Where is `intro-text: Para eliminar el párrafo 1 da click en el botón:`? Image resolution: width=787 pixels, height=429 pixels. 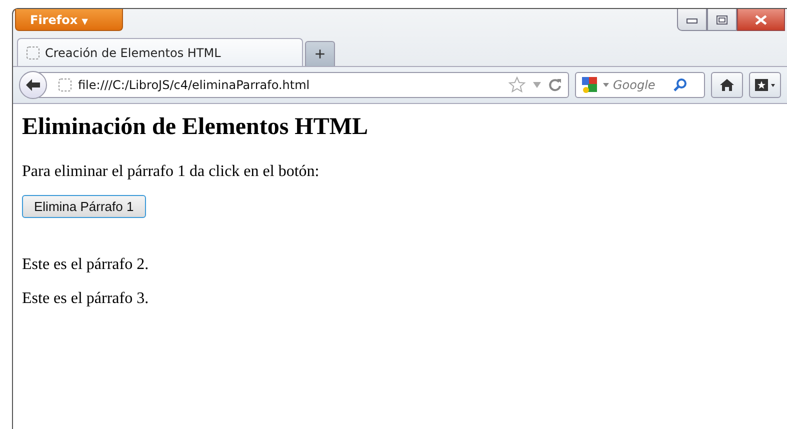
intro-text: Para eliminar el párrafo 1 da click en el botón: is located at coordinates (171, 172).